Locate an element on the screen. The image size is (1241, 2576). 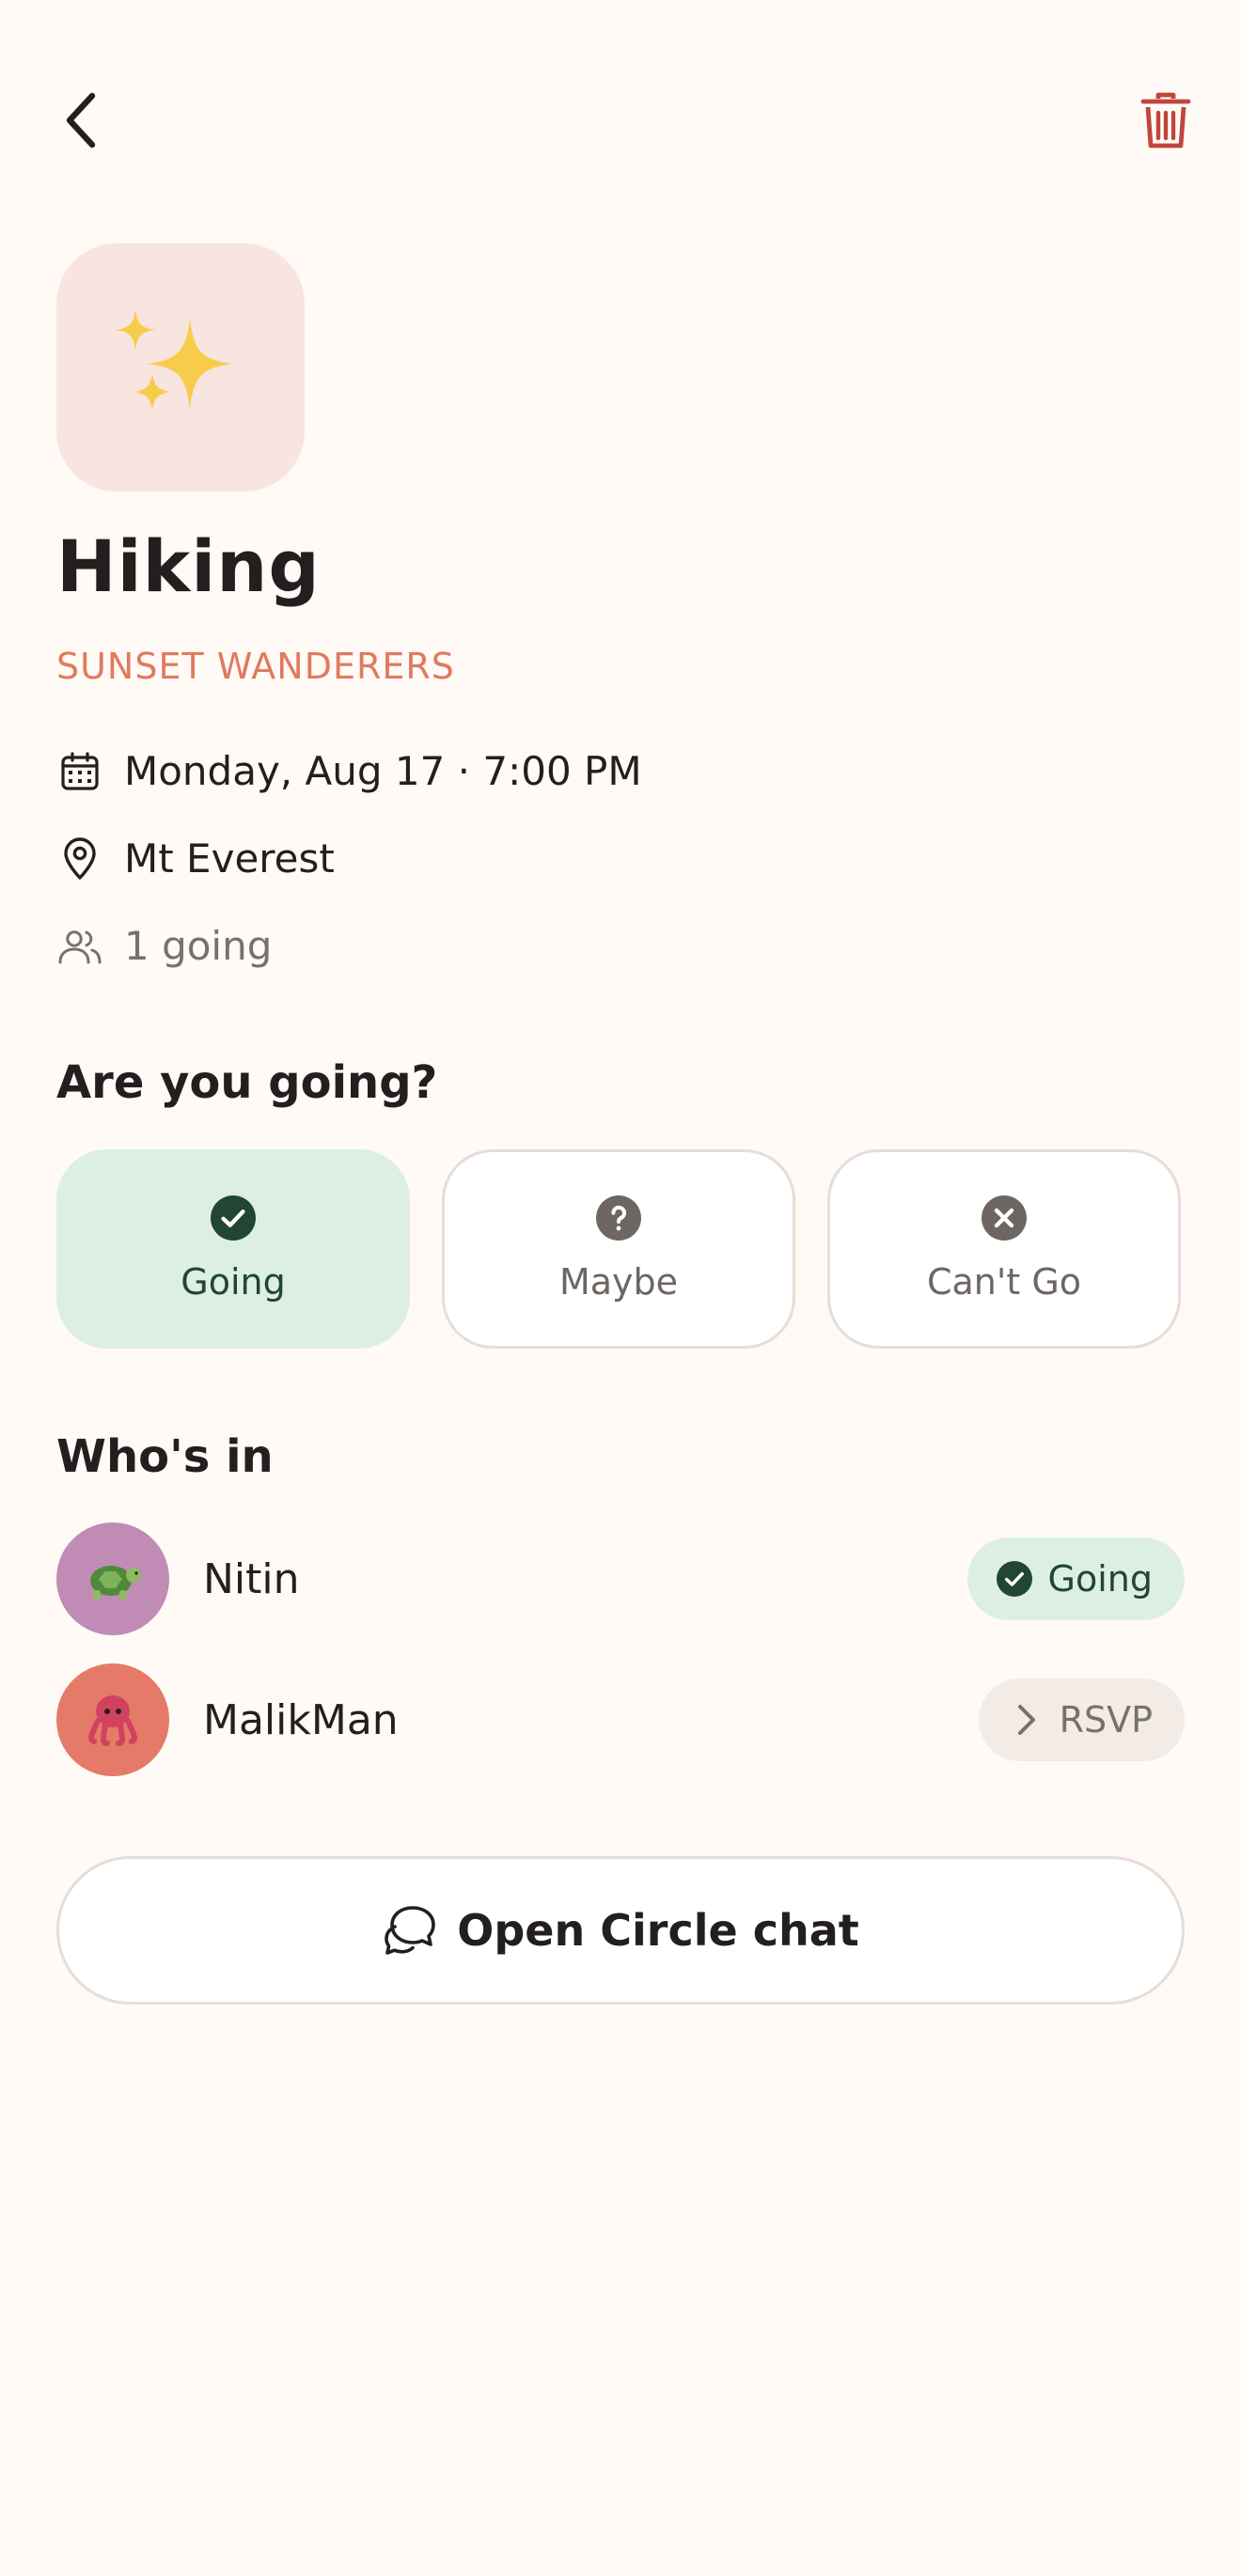
back-button is located at coordinates (83, 120).